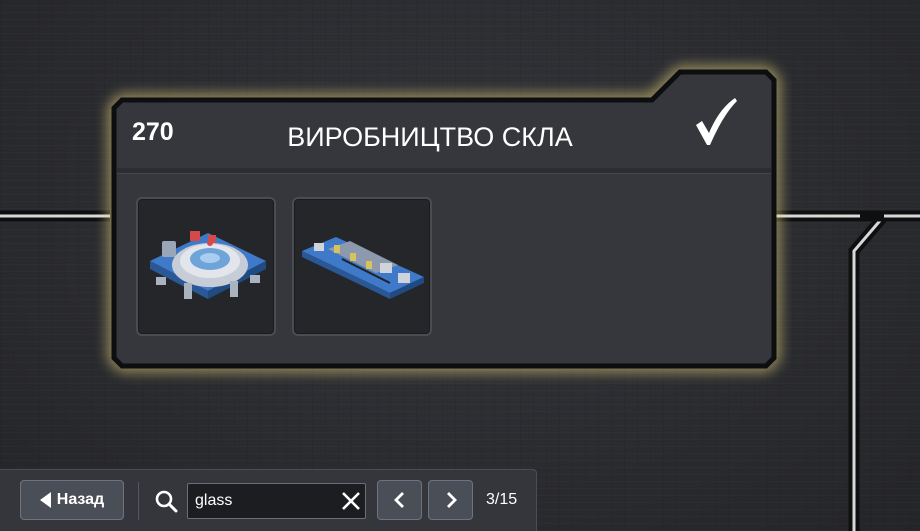  Describe the element at coordinates (351, 501) in the screenshot. I see `clear-search-icon` at that location.